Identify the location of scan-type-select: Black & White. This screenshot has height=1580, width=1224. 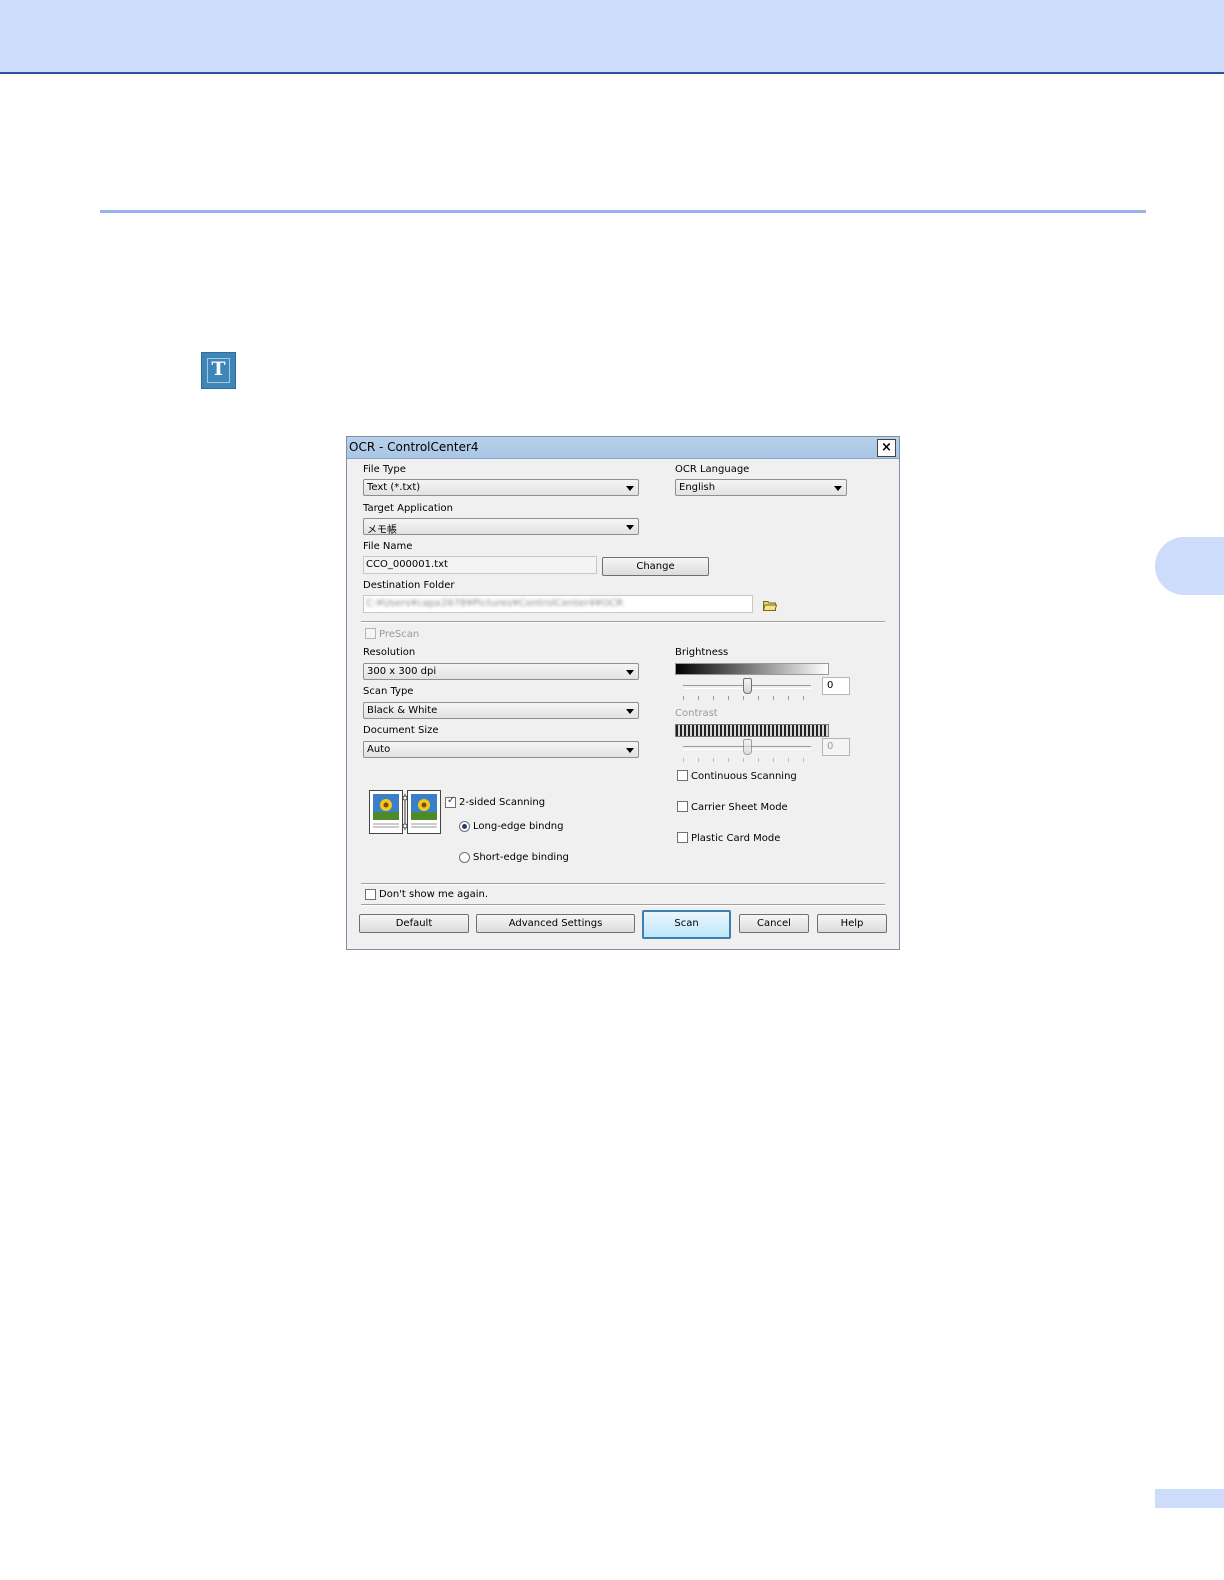
(501, 710).